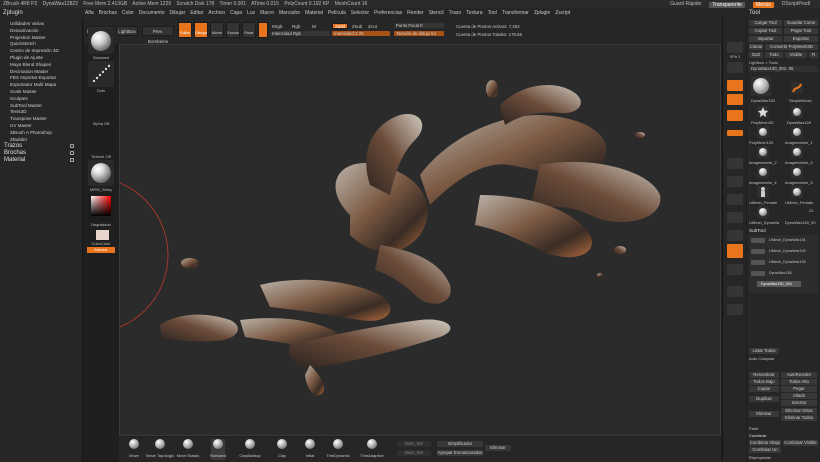 The width and height of the screenshot is (820, 462). What do you see at coordinates (735, 199) in the screenshot?
I see `xyz-button` at bounding box center [735, 199].